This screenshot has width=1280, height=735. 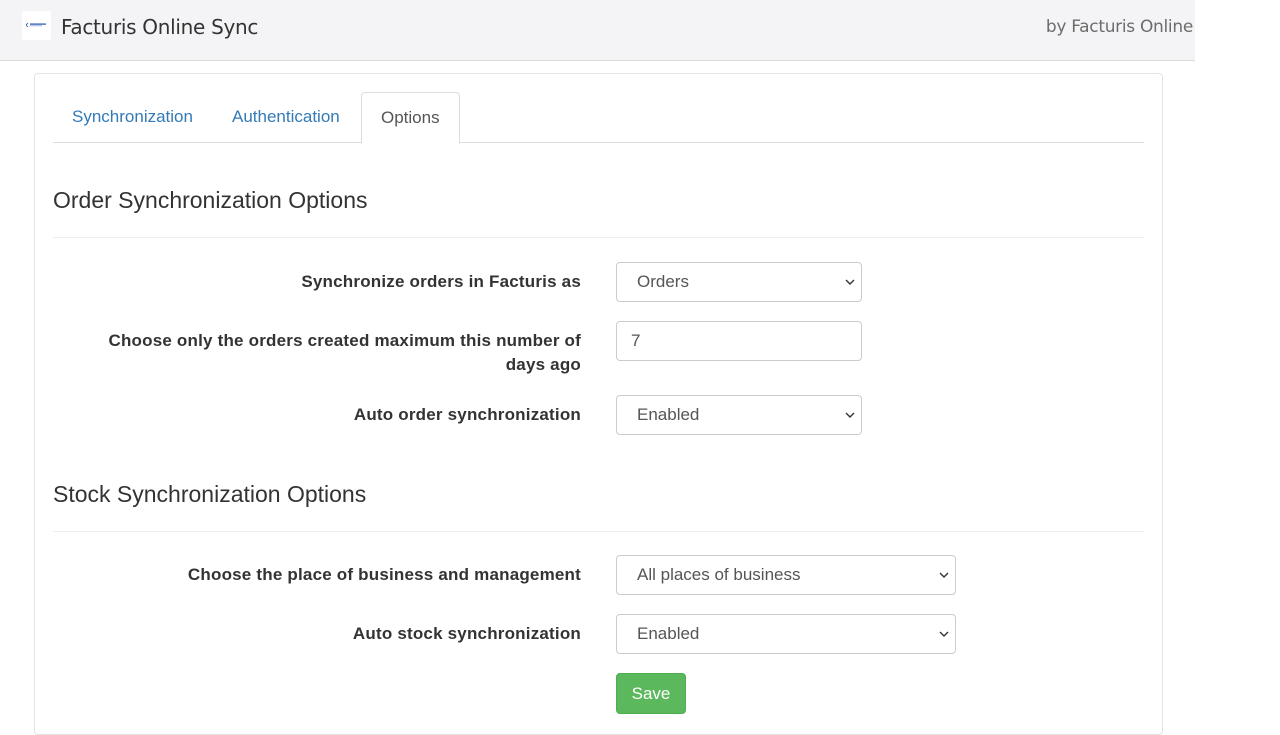 I want to click on tab-synchronization: Synchronization, so click(x=132, y=116).